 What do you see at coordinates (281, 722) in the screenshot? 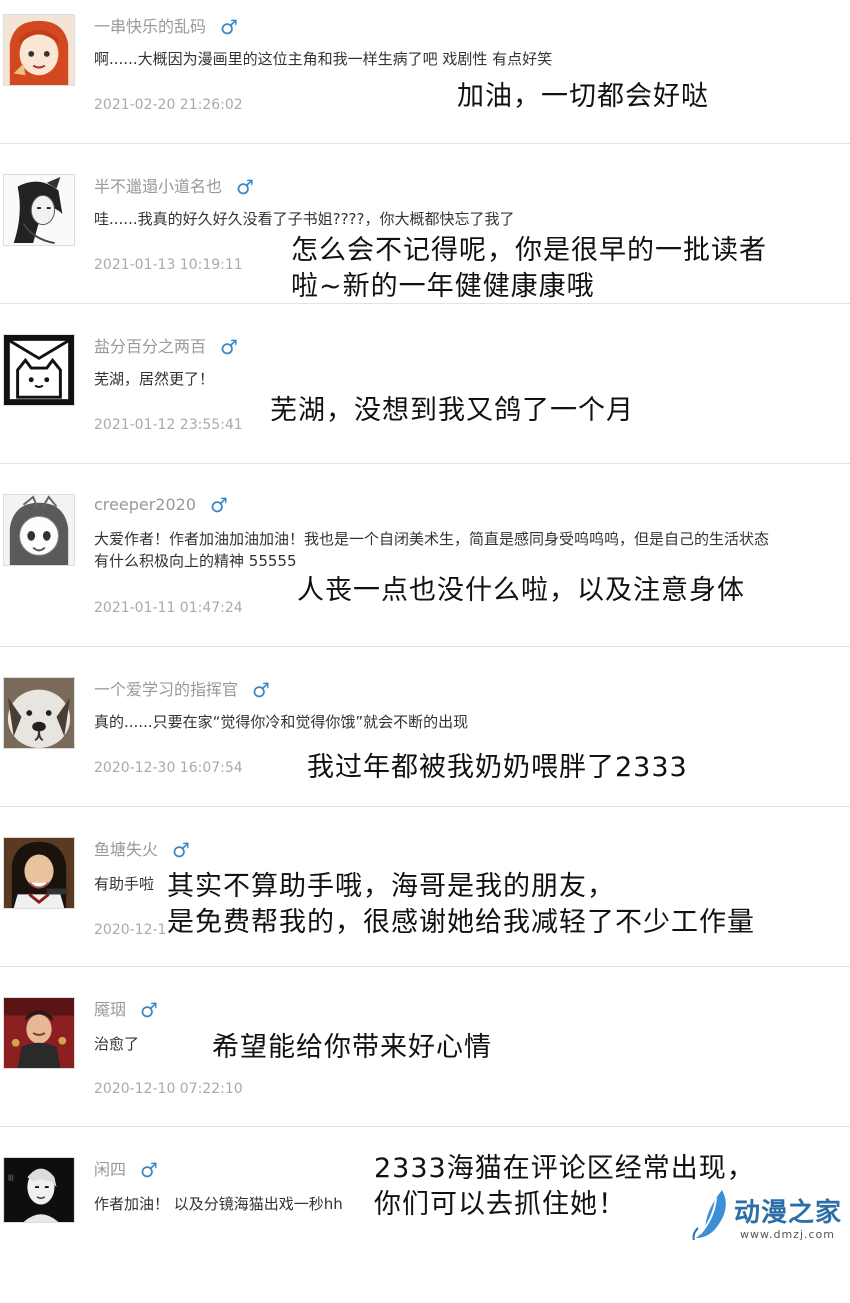
I see `comment-text: 真的......只要在家“觉得你冷和觉得你饿”就会不断的出现` at bounding box center [281, 722].